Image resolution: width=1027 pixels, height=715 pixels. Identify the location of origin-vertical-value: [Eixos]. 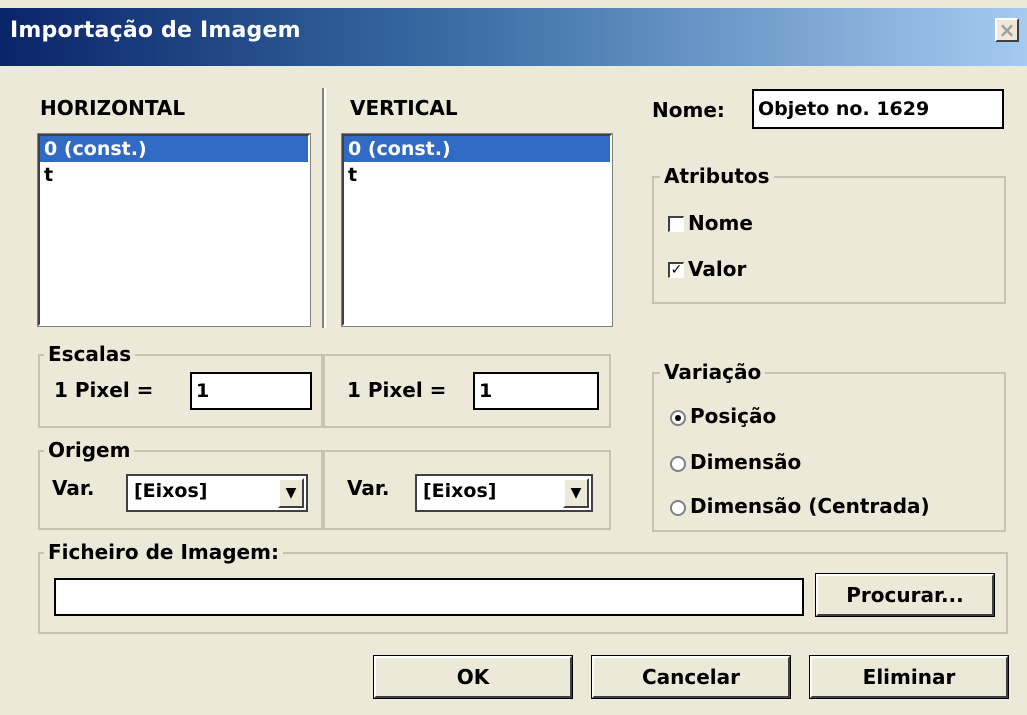
(460, 491).